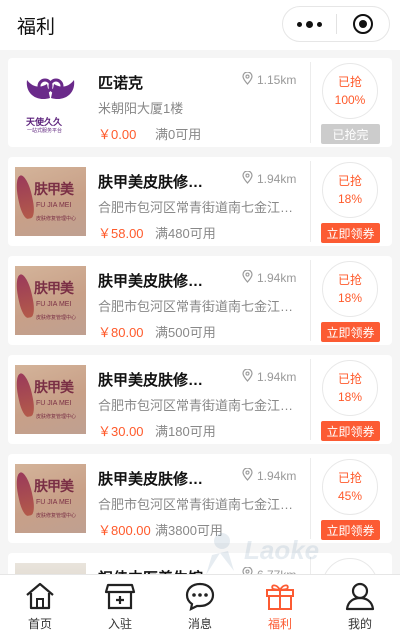 The width and height of the screenshot is (400, 633). I want to click on mini-program-capsule, so click(336, 24).